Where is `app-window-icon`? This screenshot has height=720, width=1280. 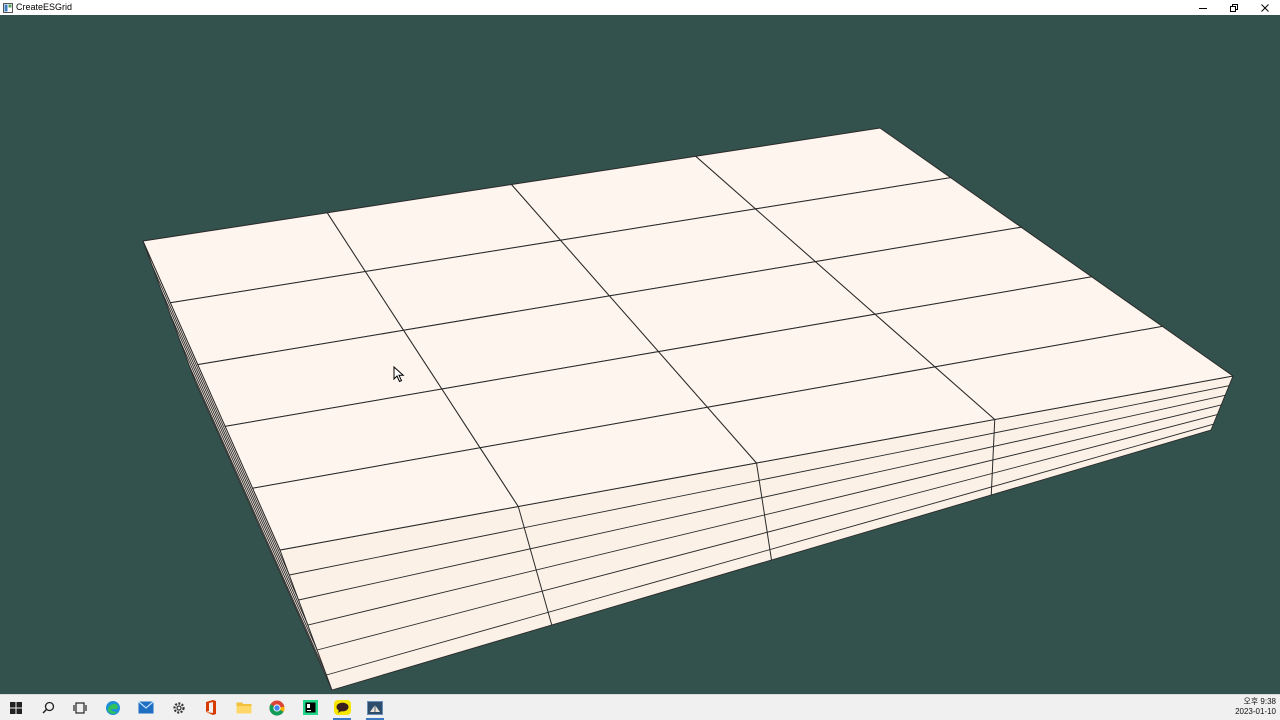 app-window-icon is located at coordinates (8, 7).